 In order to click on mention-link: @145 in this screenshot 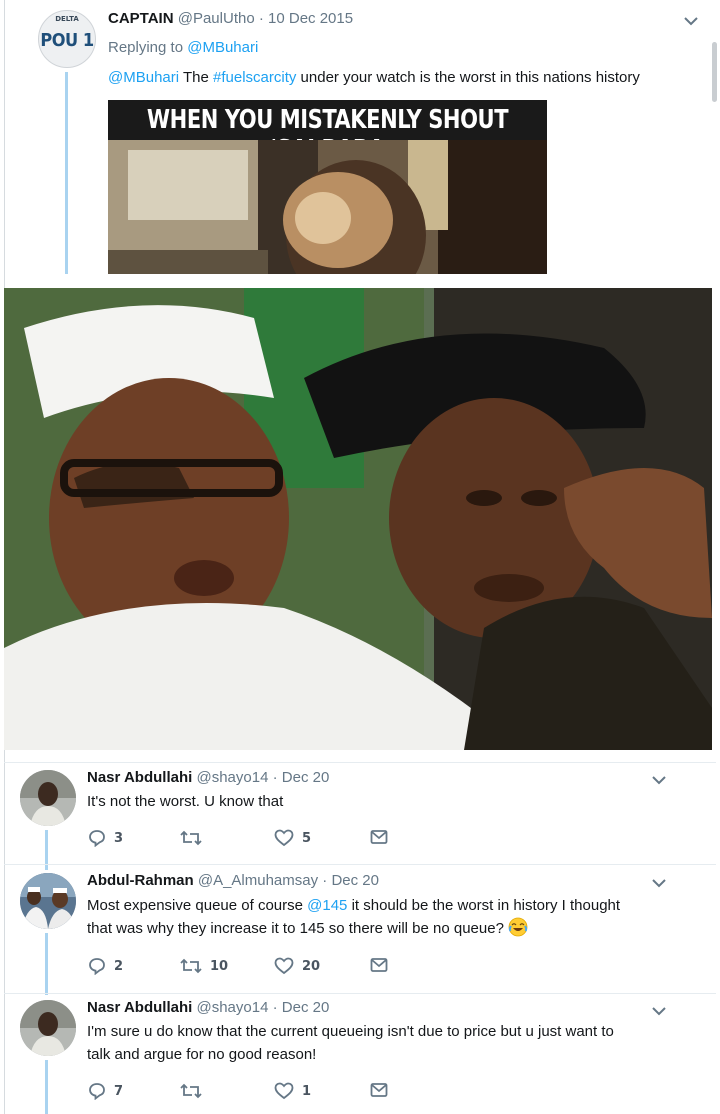, I will do `click(327, 905)`.